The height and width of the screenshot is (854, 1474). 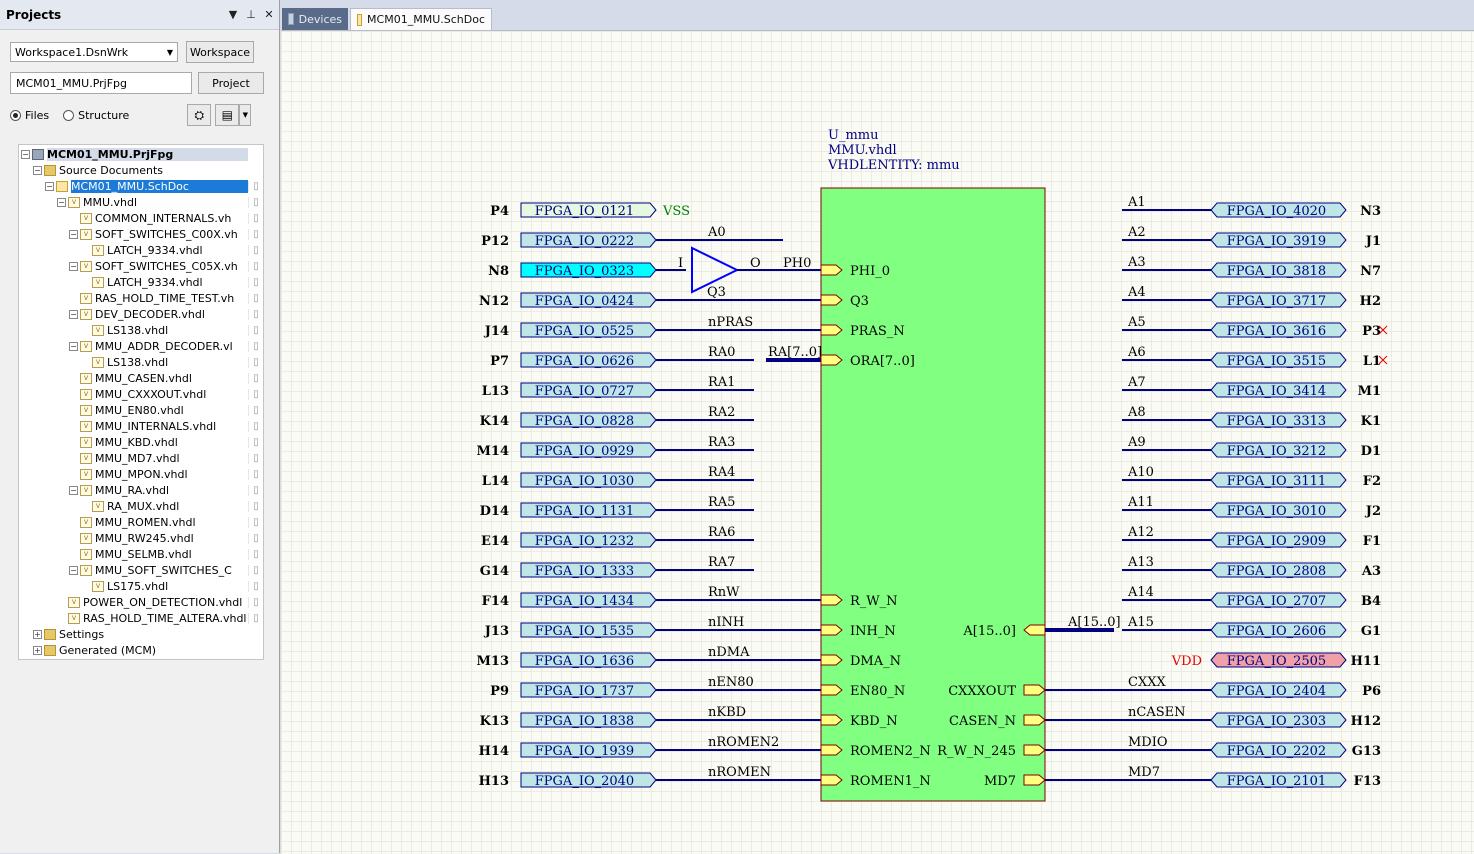 I want to click on structure-radio-label: Structure, so click(x=104, y=115).